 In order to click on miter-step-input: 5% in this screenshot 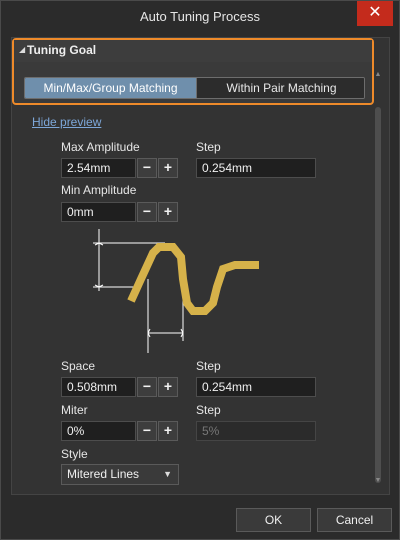, I will do `click(256, 431)`.